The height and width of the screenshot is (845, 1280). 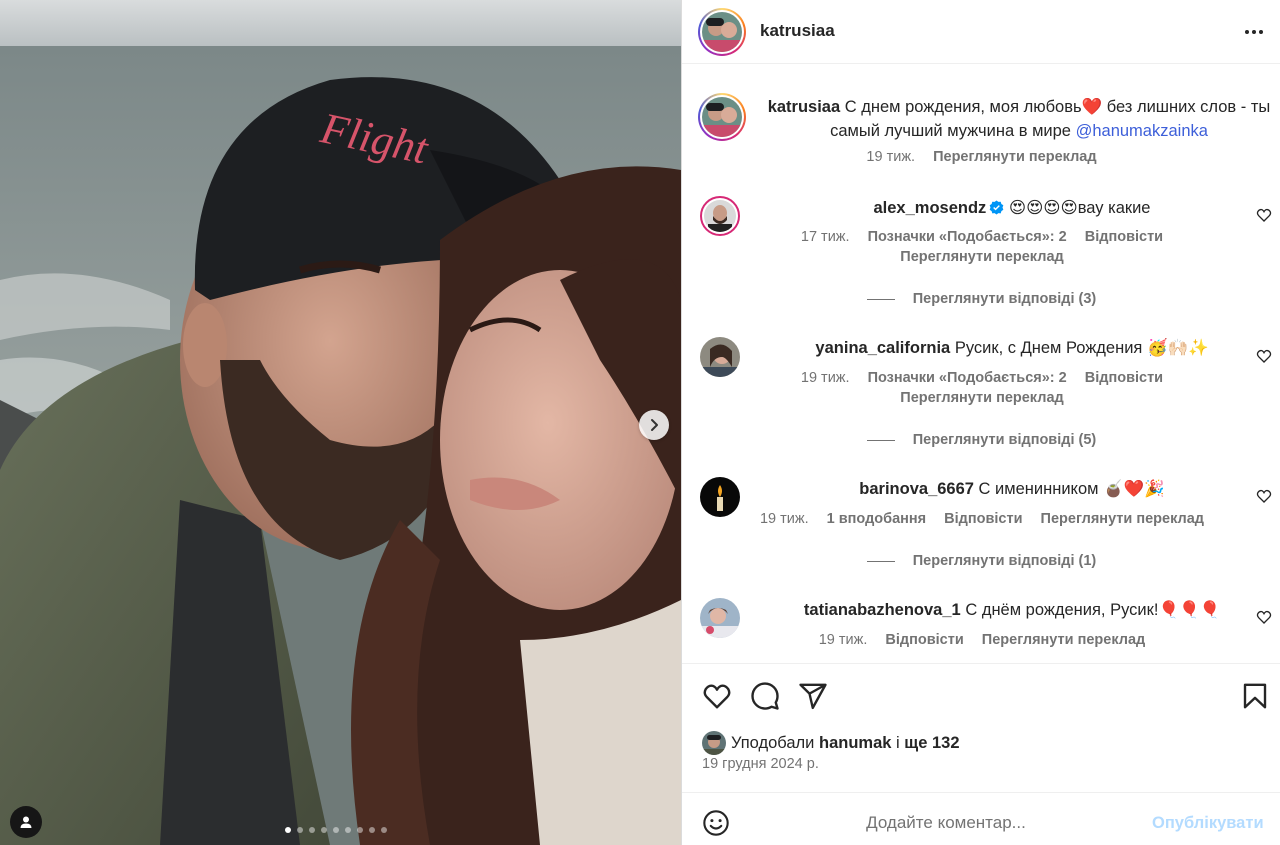 I want to click on liked-by-connector: і, so click(x=898, y=742).